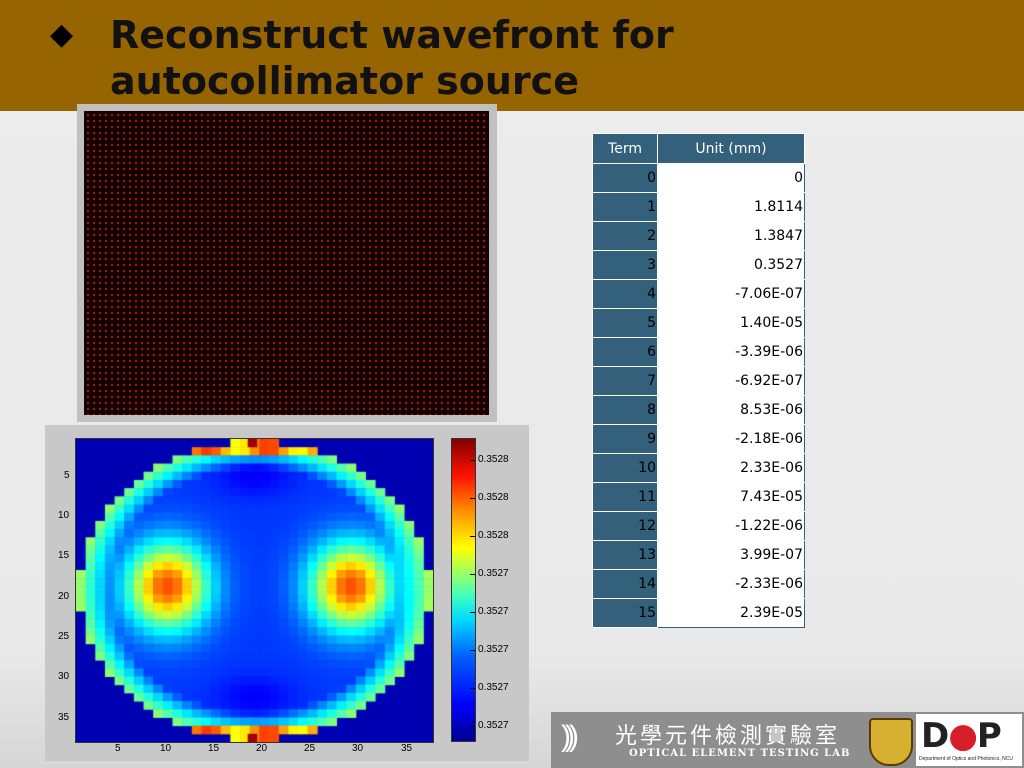  Describe the element at coordinates (407, 748) in the screenshot. I see `x-tick-label: 35` at that location.